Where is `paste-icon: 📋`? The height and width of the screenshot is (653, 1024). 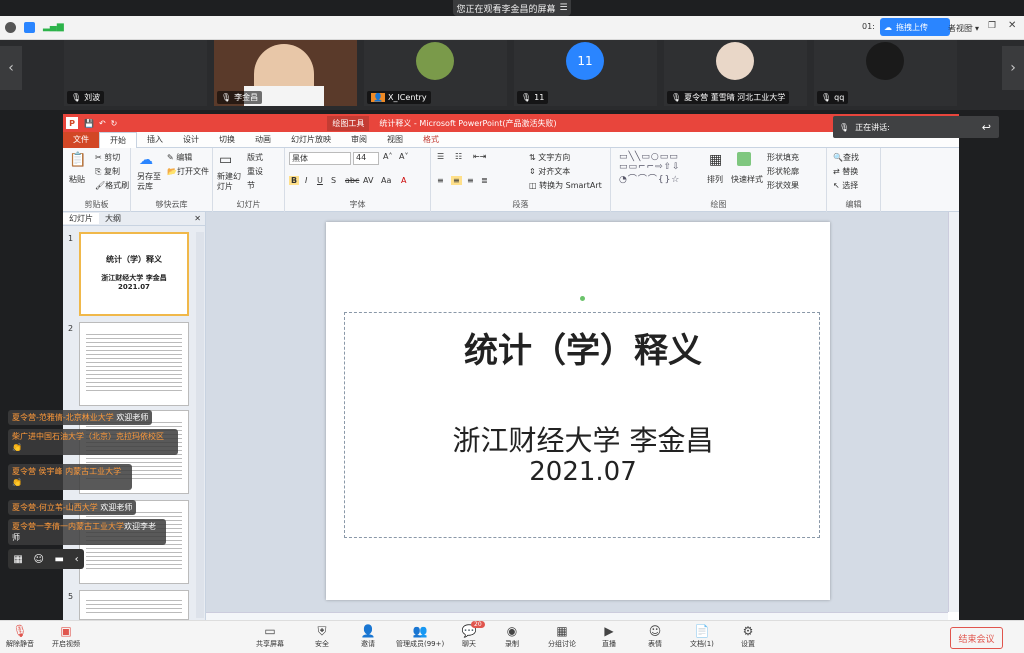 paste-icon: 📋 is located at coordinates (77, 160).